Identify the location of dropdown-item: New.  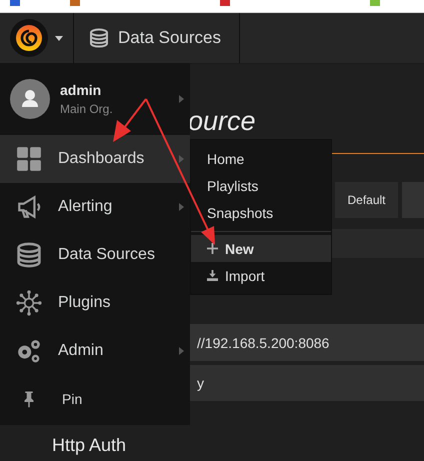
(261, 248).